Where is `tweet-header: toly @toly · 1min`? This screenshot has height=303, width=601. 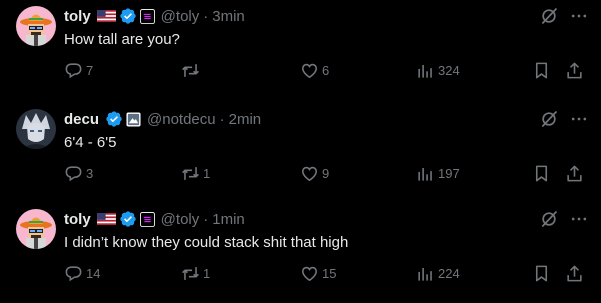
tweet-header: toly @toly · 1min is located at coordinates (154, 219).